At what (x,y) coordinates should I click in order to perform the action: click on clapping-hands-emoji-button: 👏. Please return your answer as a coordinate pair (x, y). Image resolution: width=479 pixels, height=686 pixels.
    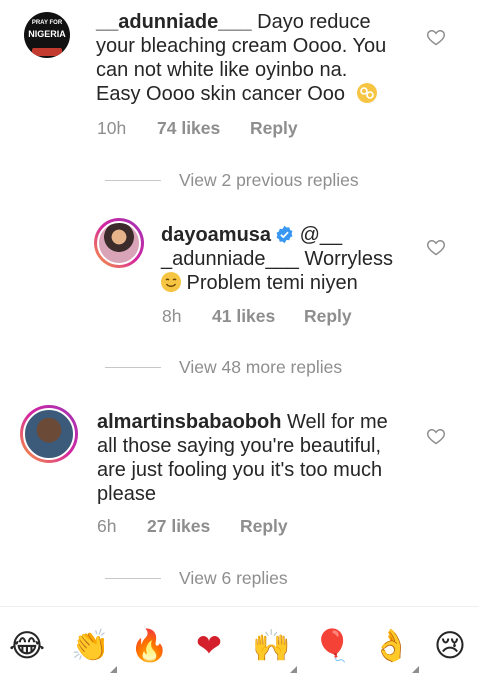
    Looking at the image, I should click on (90, 646).